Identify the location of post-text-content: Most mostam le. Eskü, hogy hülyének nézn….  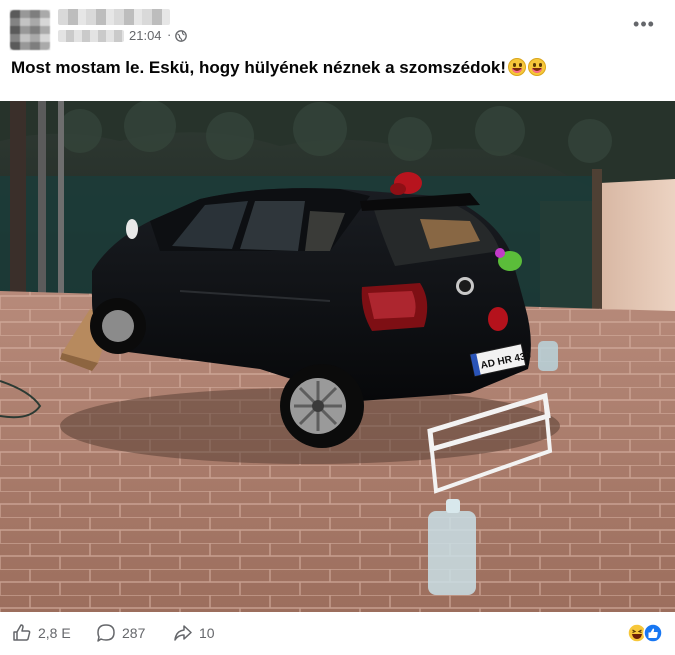
(259, 67).